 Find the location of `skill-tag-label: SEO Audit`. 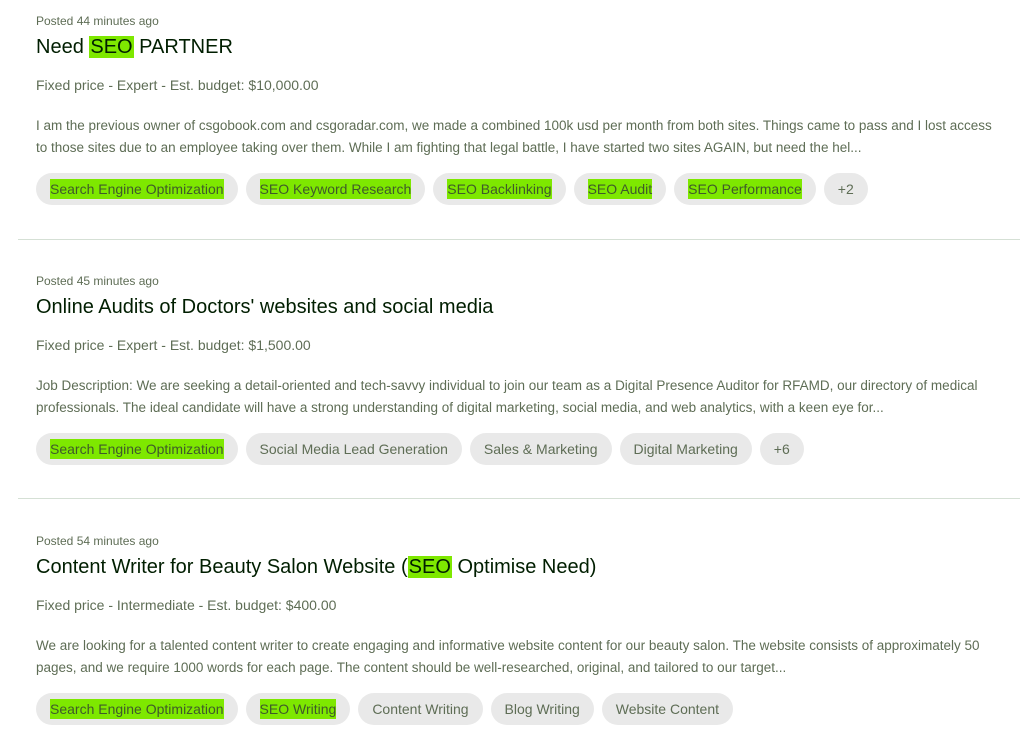

skill-tag-label: SEO Audit is located at coordinates (620, 189).